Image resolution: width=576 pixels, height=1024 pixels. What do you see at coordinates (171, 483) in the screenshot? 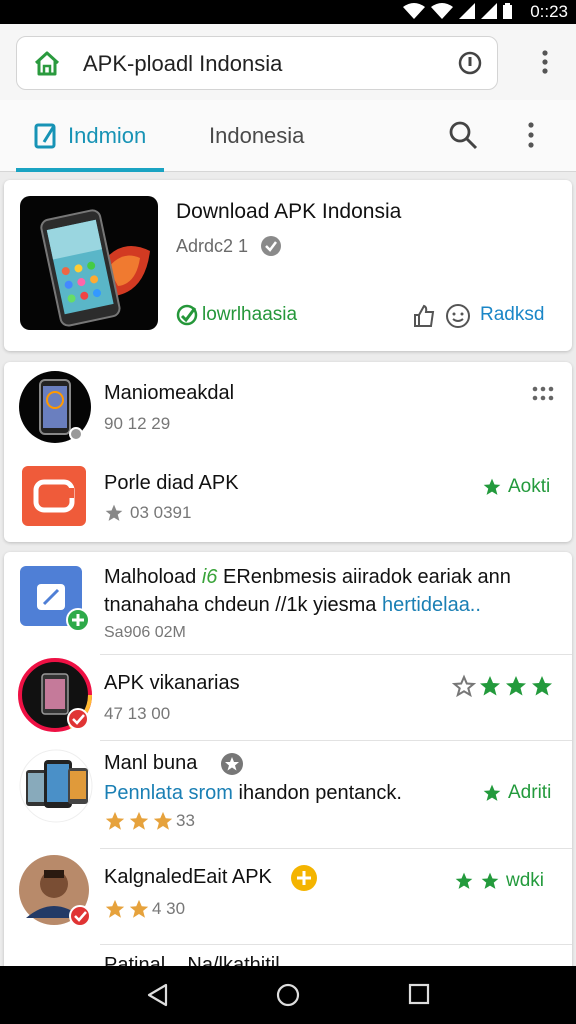
I see `app-title: Porle diad APK` at bounding box center [171, 483].